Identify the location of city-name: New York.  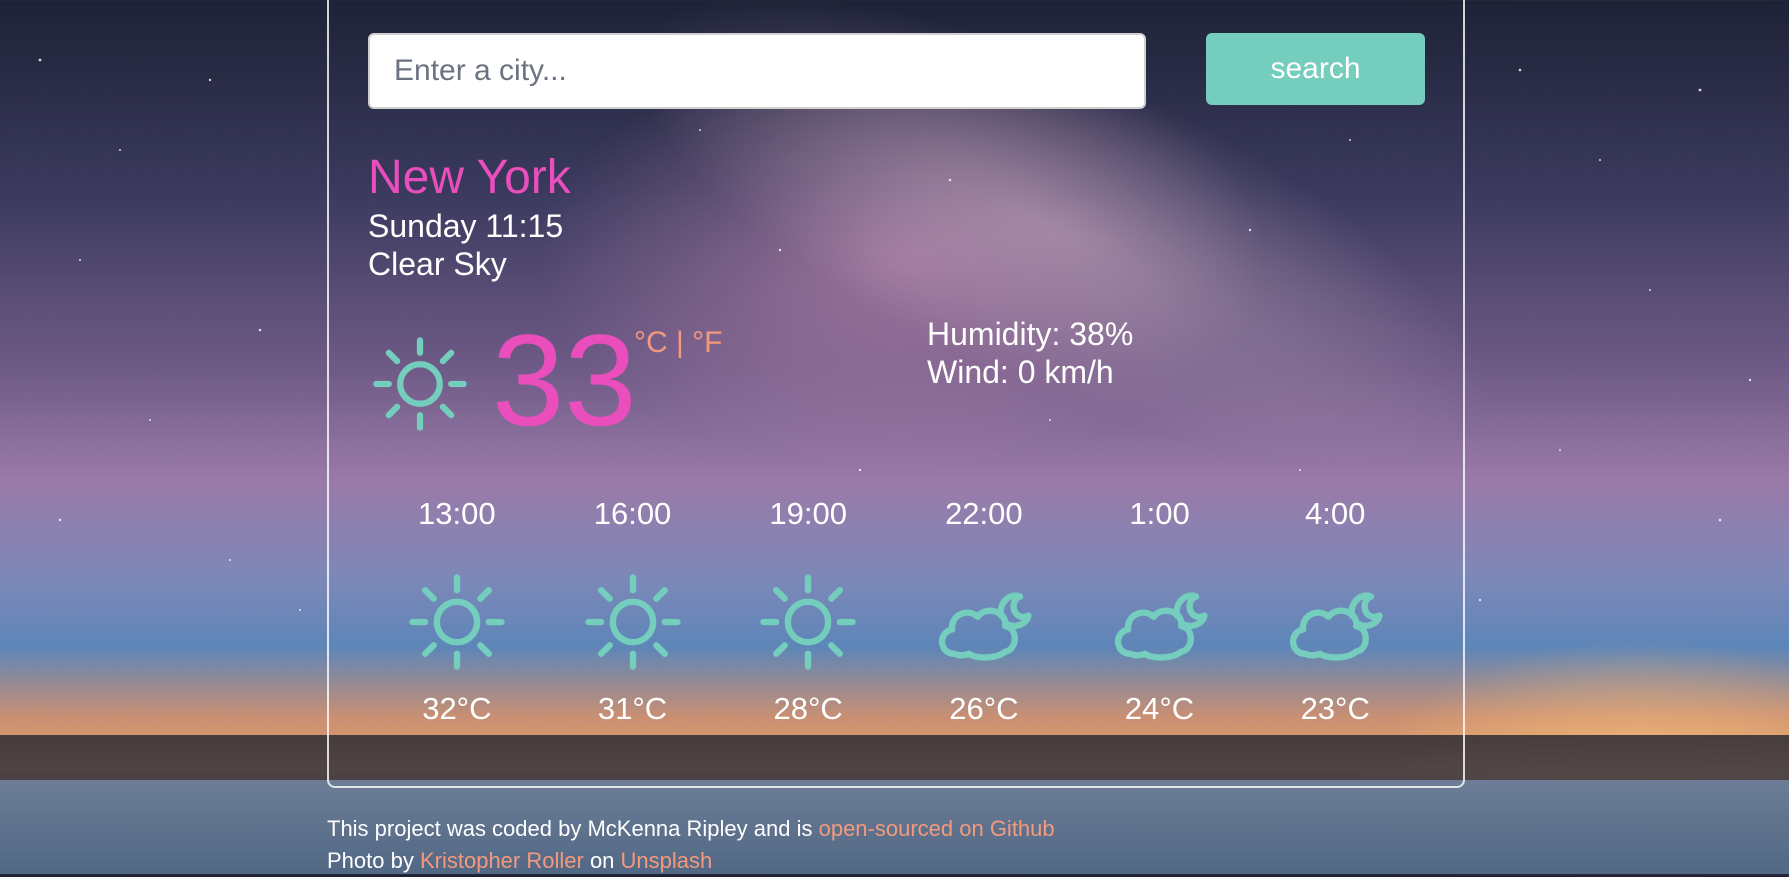
(469, 177).